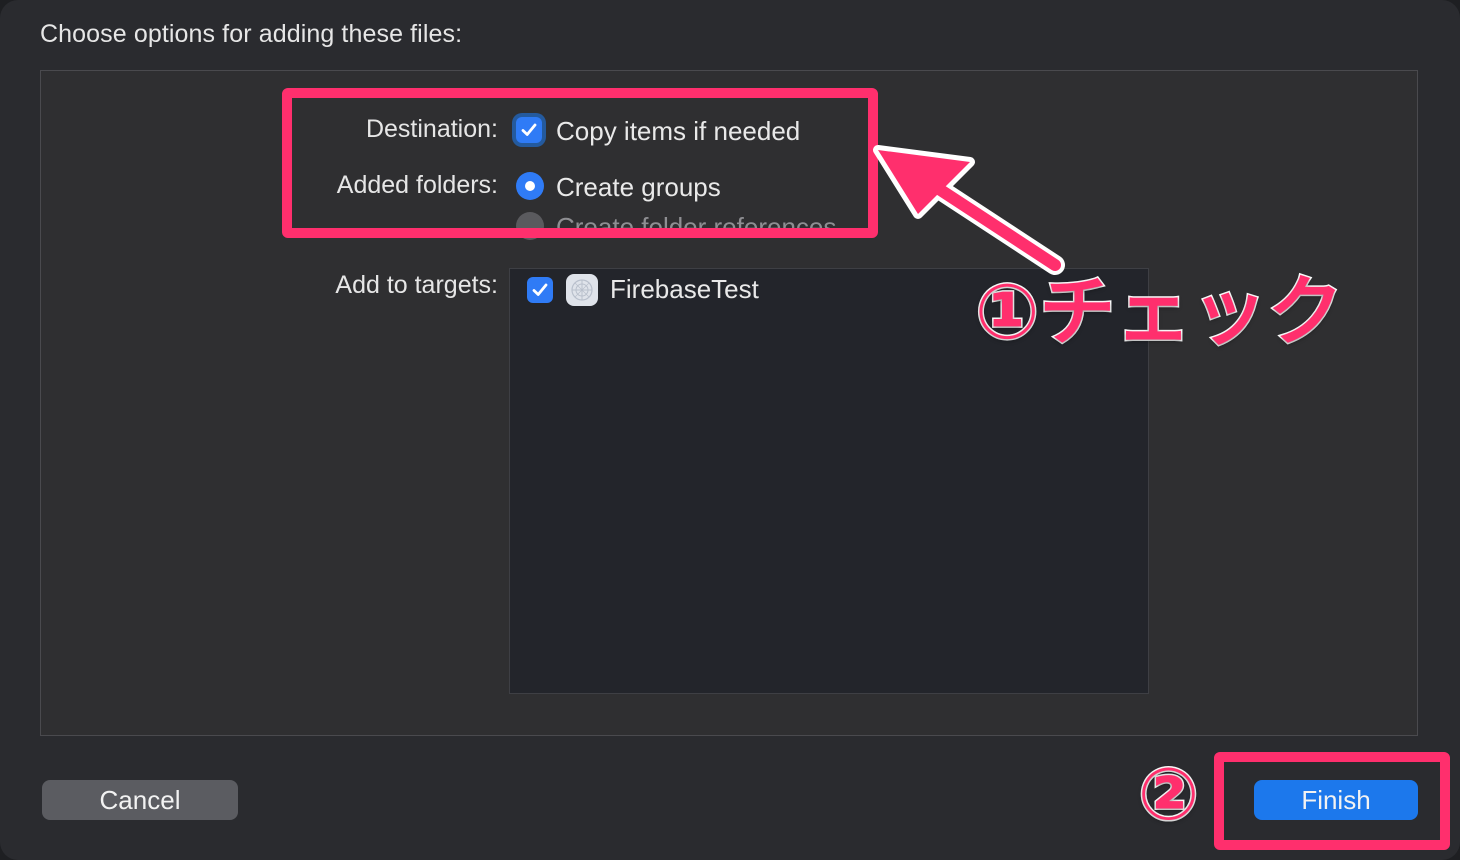 This screenshot has width=1460, height=860. I want to click on app-grid-icon, so click(582, 290).